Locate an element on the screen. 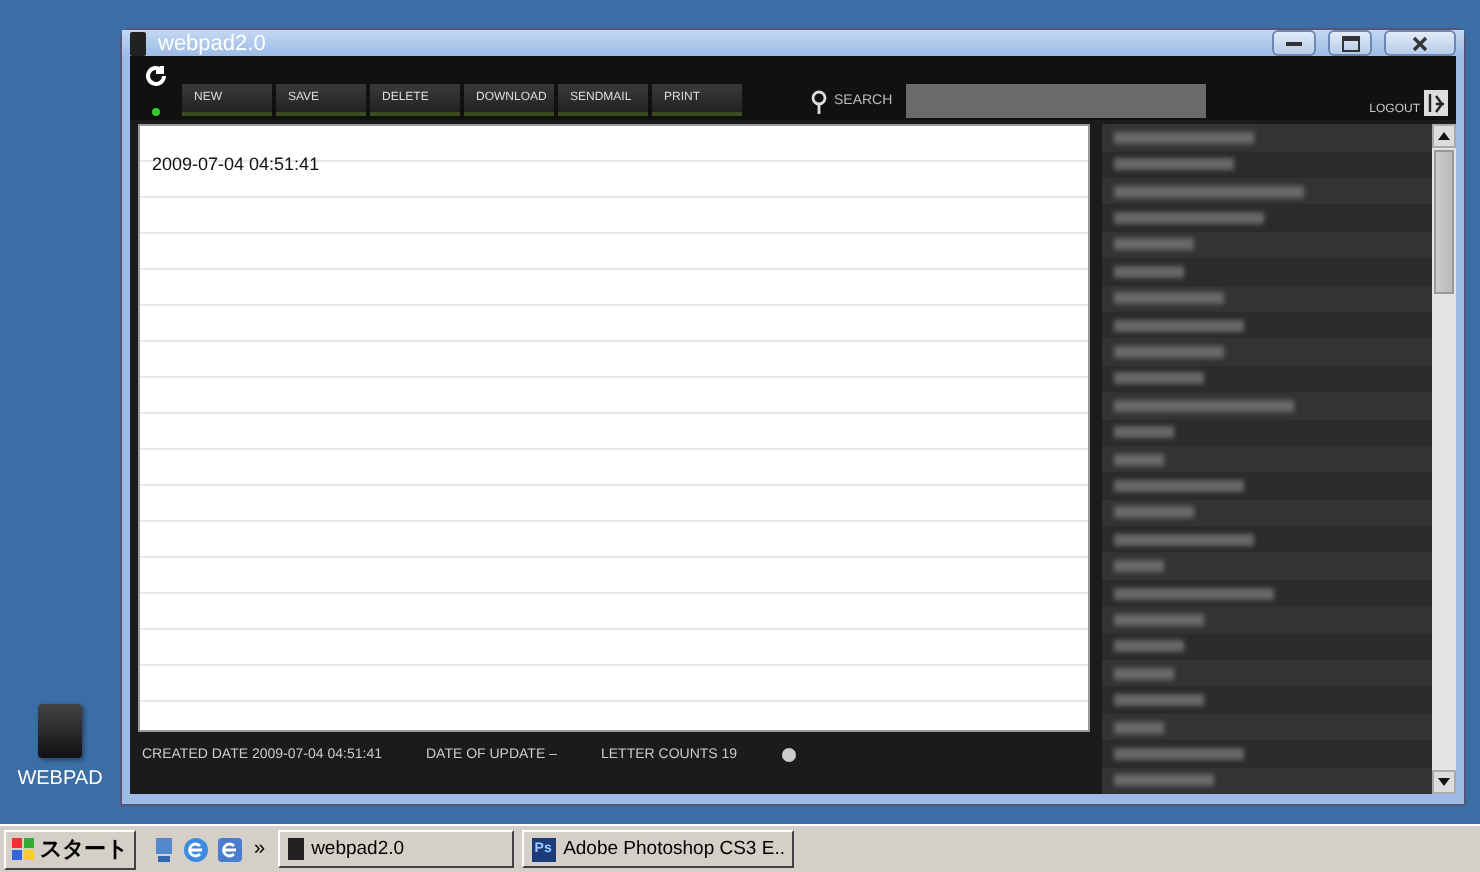 The image size is (1480, 872). desktop-icon-label: WEBPAD is located at coordinates (60, 779).